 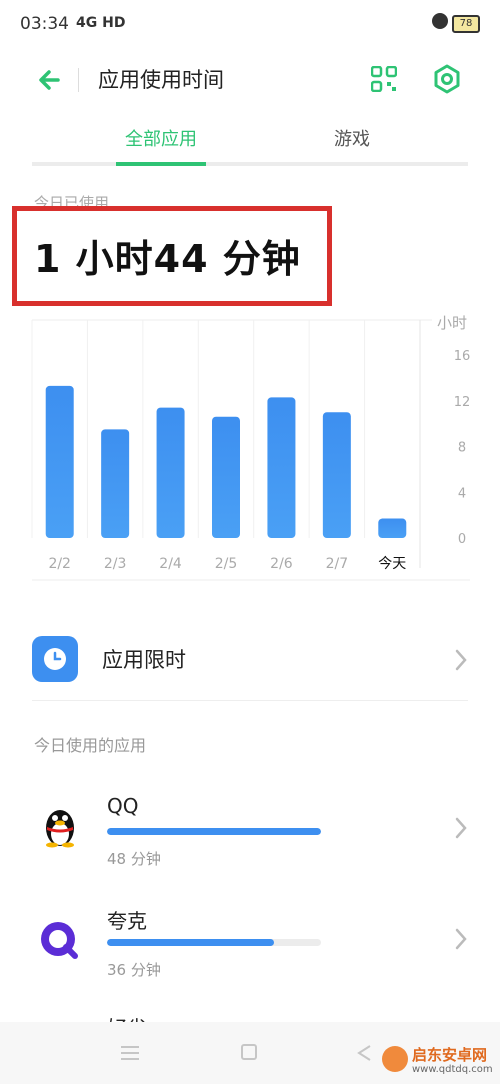 What do you see at coordinates (462, 356) in the screenshot?
I see `y-tick-label: 16` at bounding box center [462, 356].